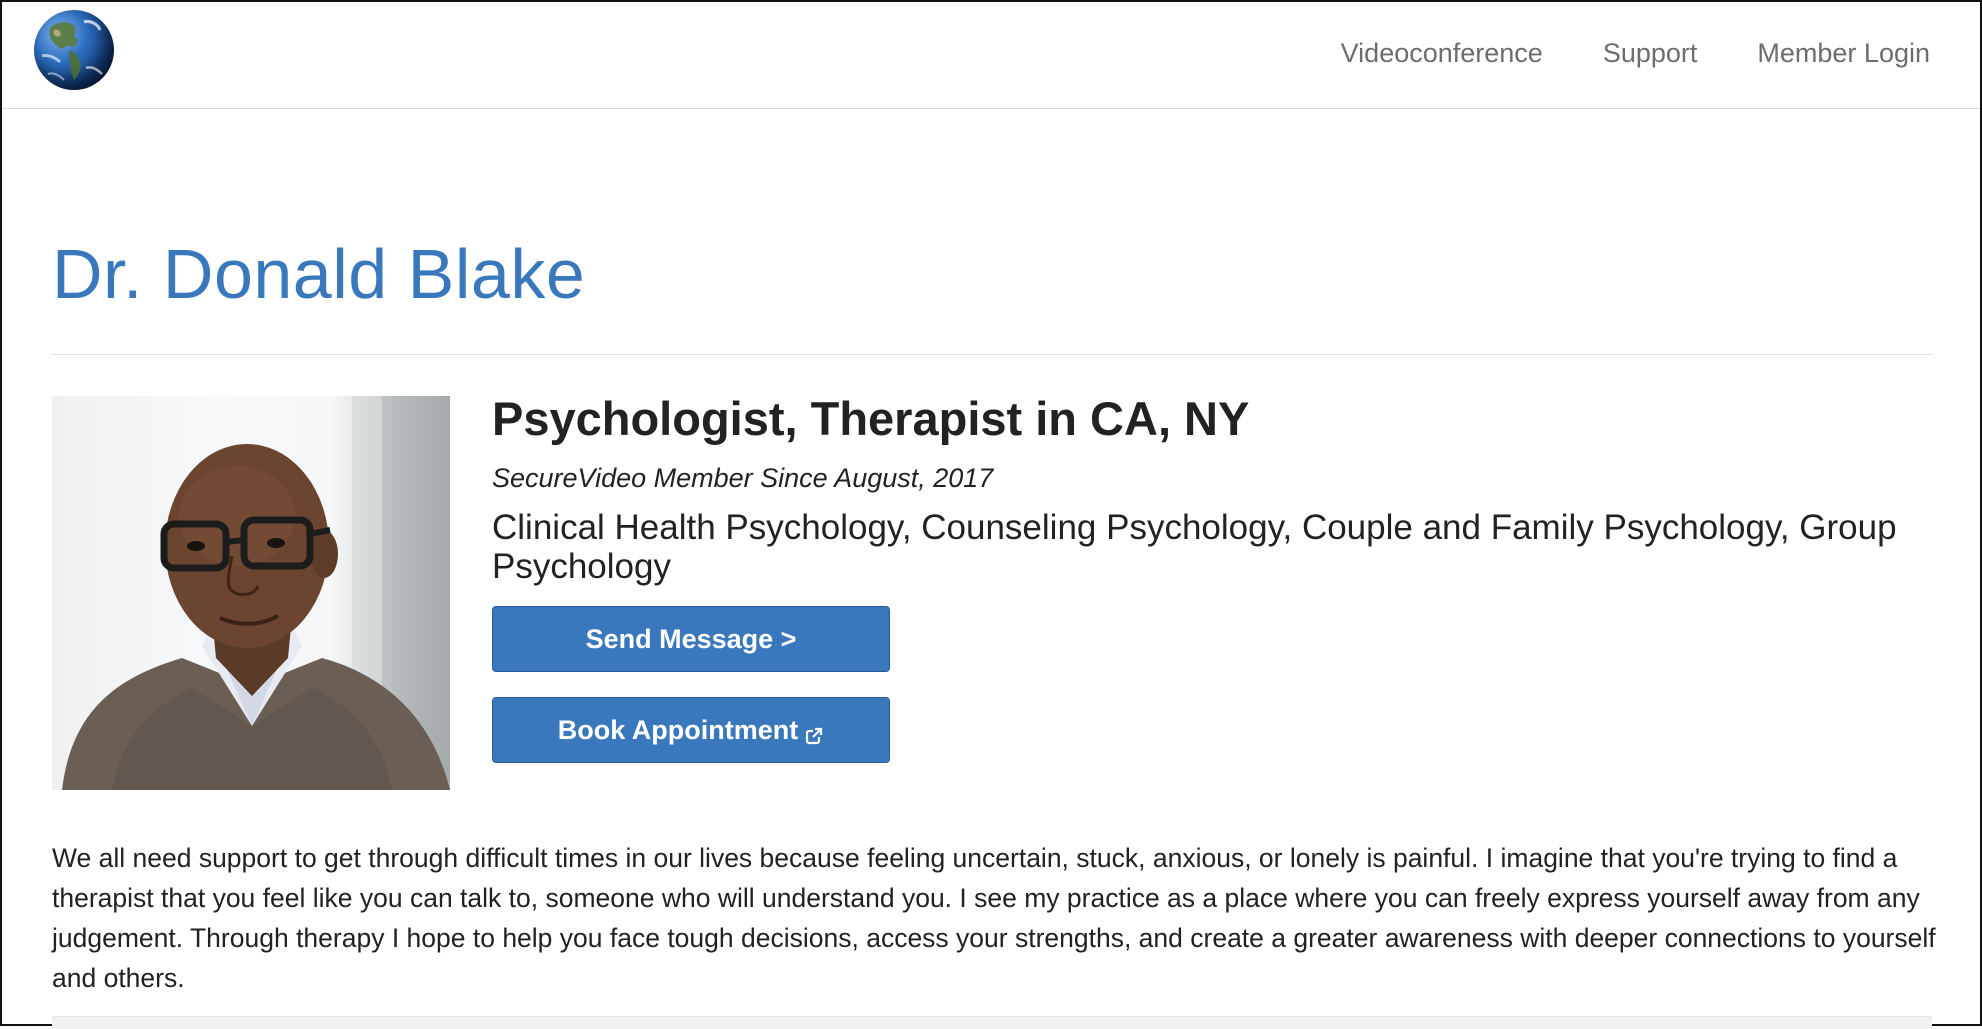 This screenshot has width=1982, height=1029. What do you see at coordinates (1843, 53) in the screenshot?
I see `nav-member-login: Member Login` at bounding box center [1843, 53].